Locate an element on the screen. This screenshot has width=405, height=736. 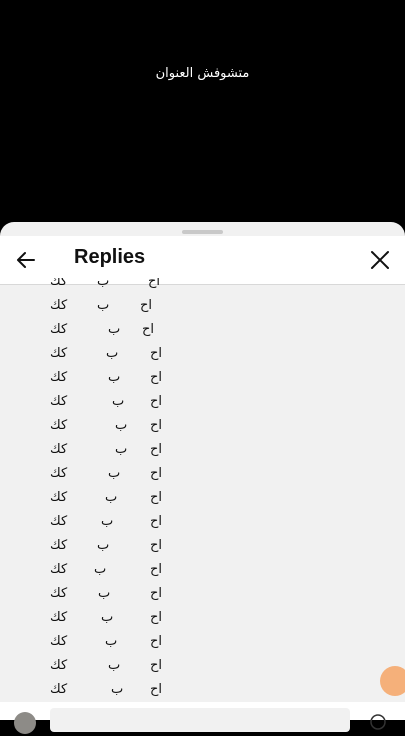
close-button is located at coordinates (380, 260).